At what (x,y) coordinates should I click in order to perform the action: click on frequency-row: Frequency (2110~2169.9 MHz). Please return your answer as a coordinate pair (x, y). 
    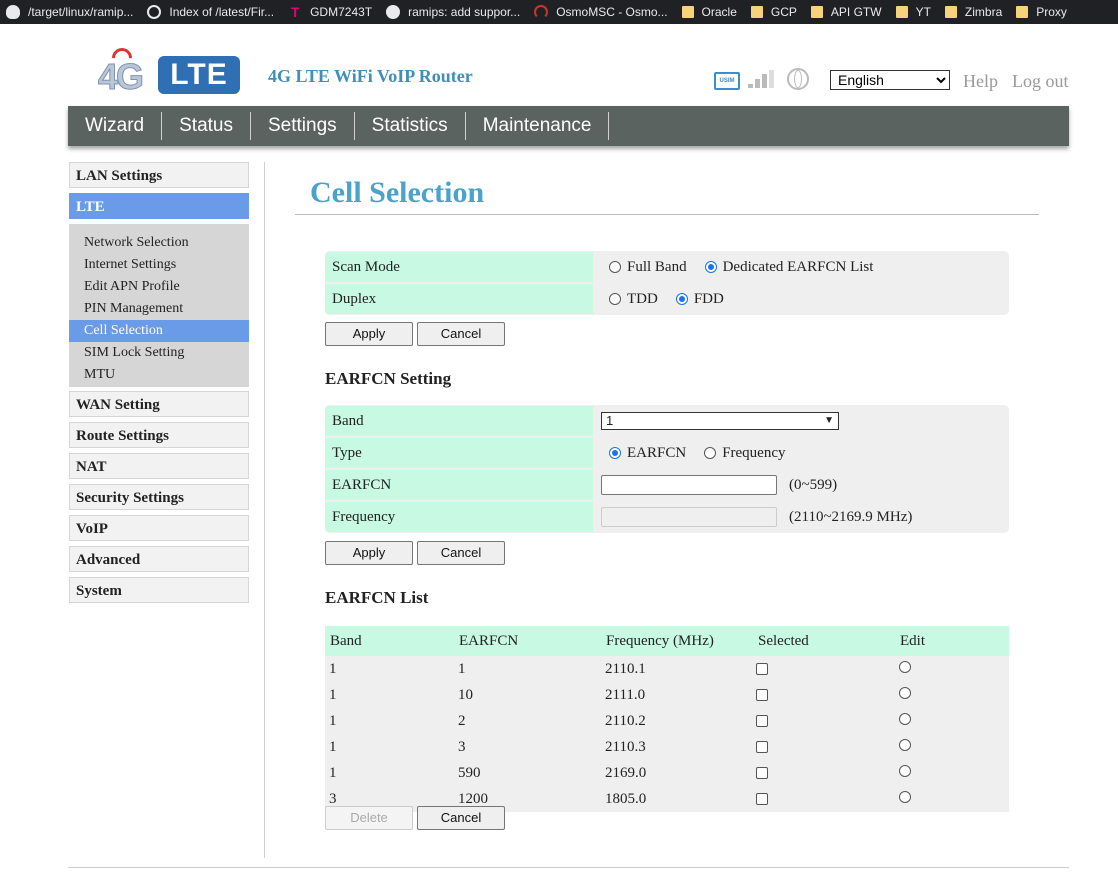
    Looking at the image, I should click on (667, 517).